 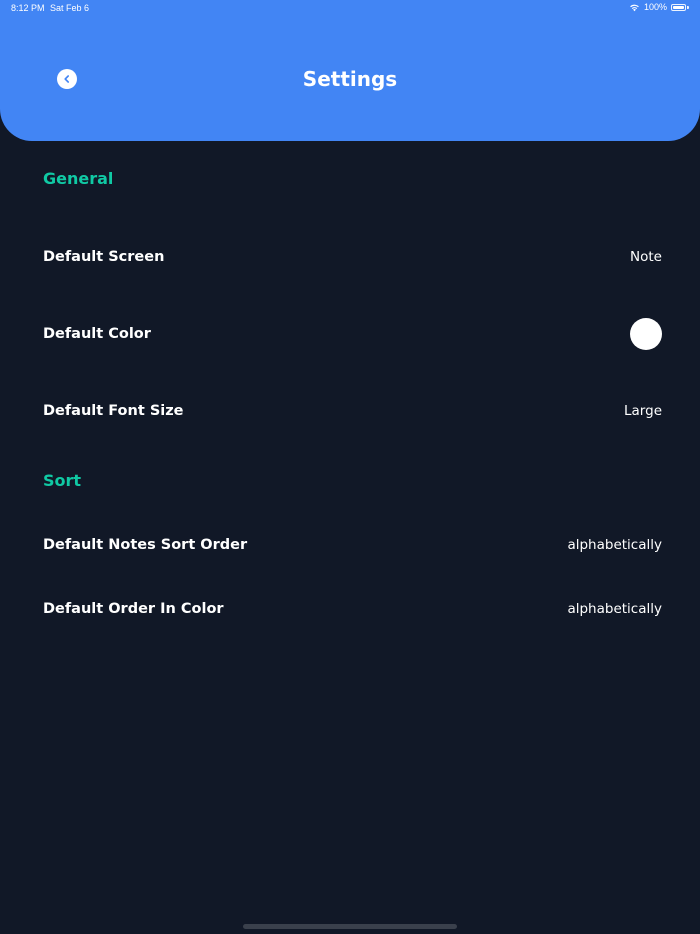 I want to click on status-bar: 8:12 PM Sat Feb 6 100%, so click(x=350, y=9).